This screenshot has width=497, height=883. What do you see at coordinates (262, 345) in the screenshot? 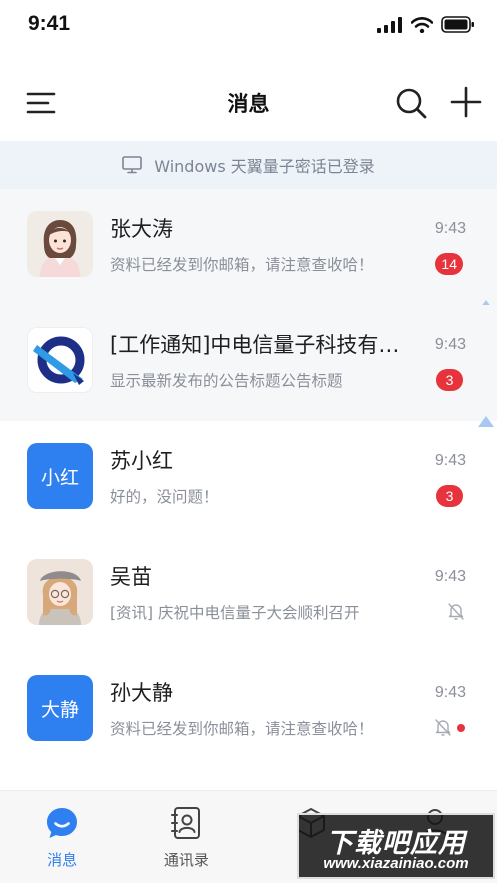
I see `conversation-name: [工作通知]中电信量子科技有限公司` at bounding box center [262, 345].